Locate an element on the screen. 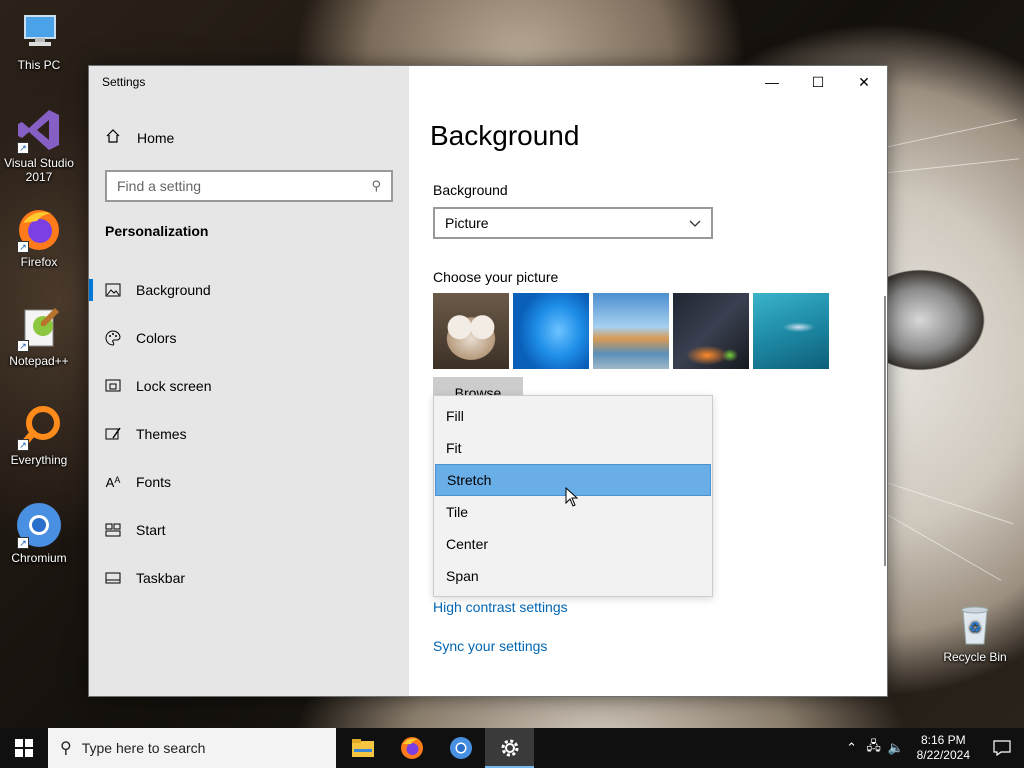 The height and width of the screenshot is (768, 1024). firefox-icon is located at coordinates (411, 748).